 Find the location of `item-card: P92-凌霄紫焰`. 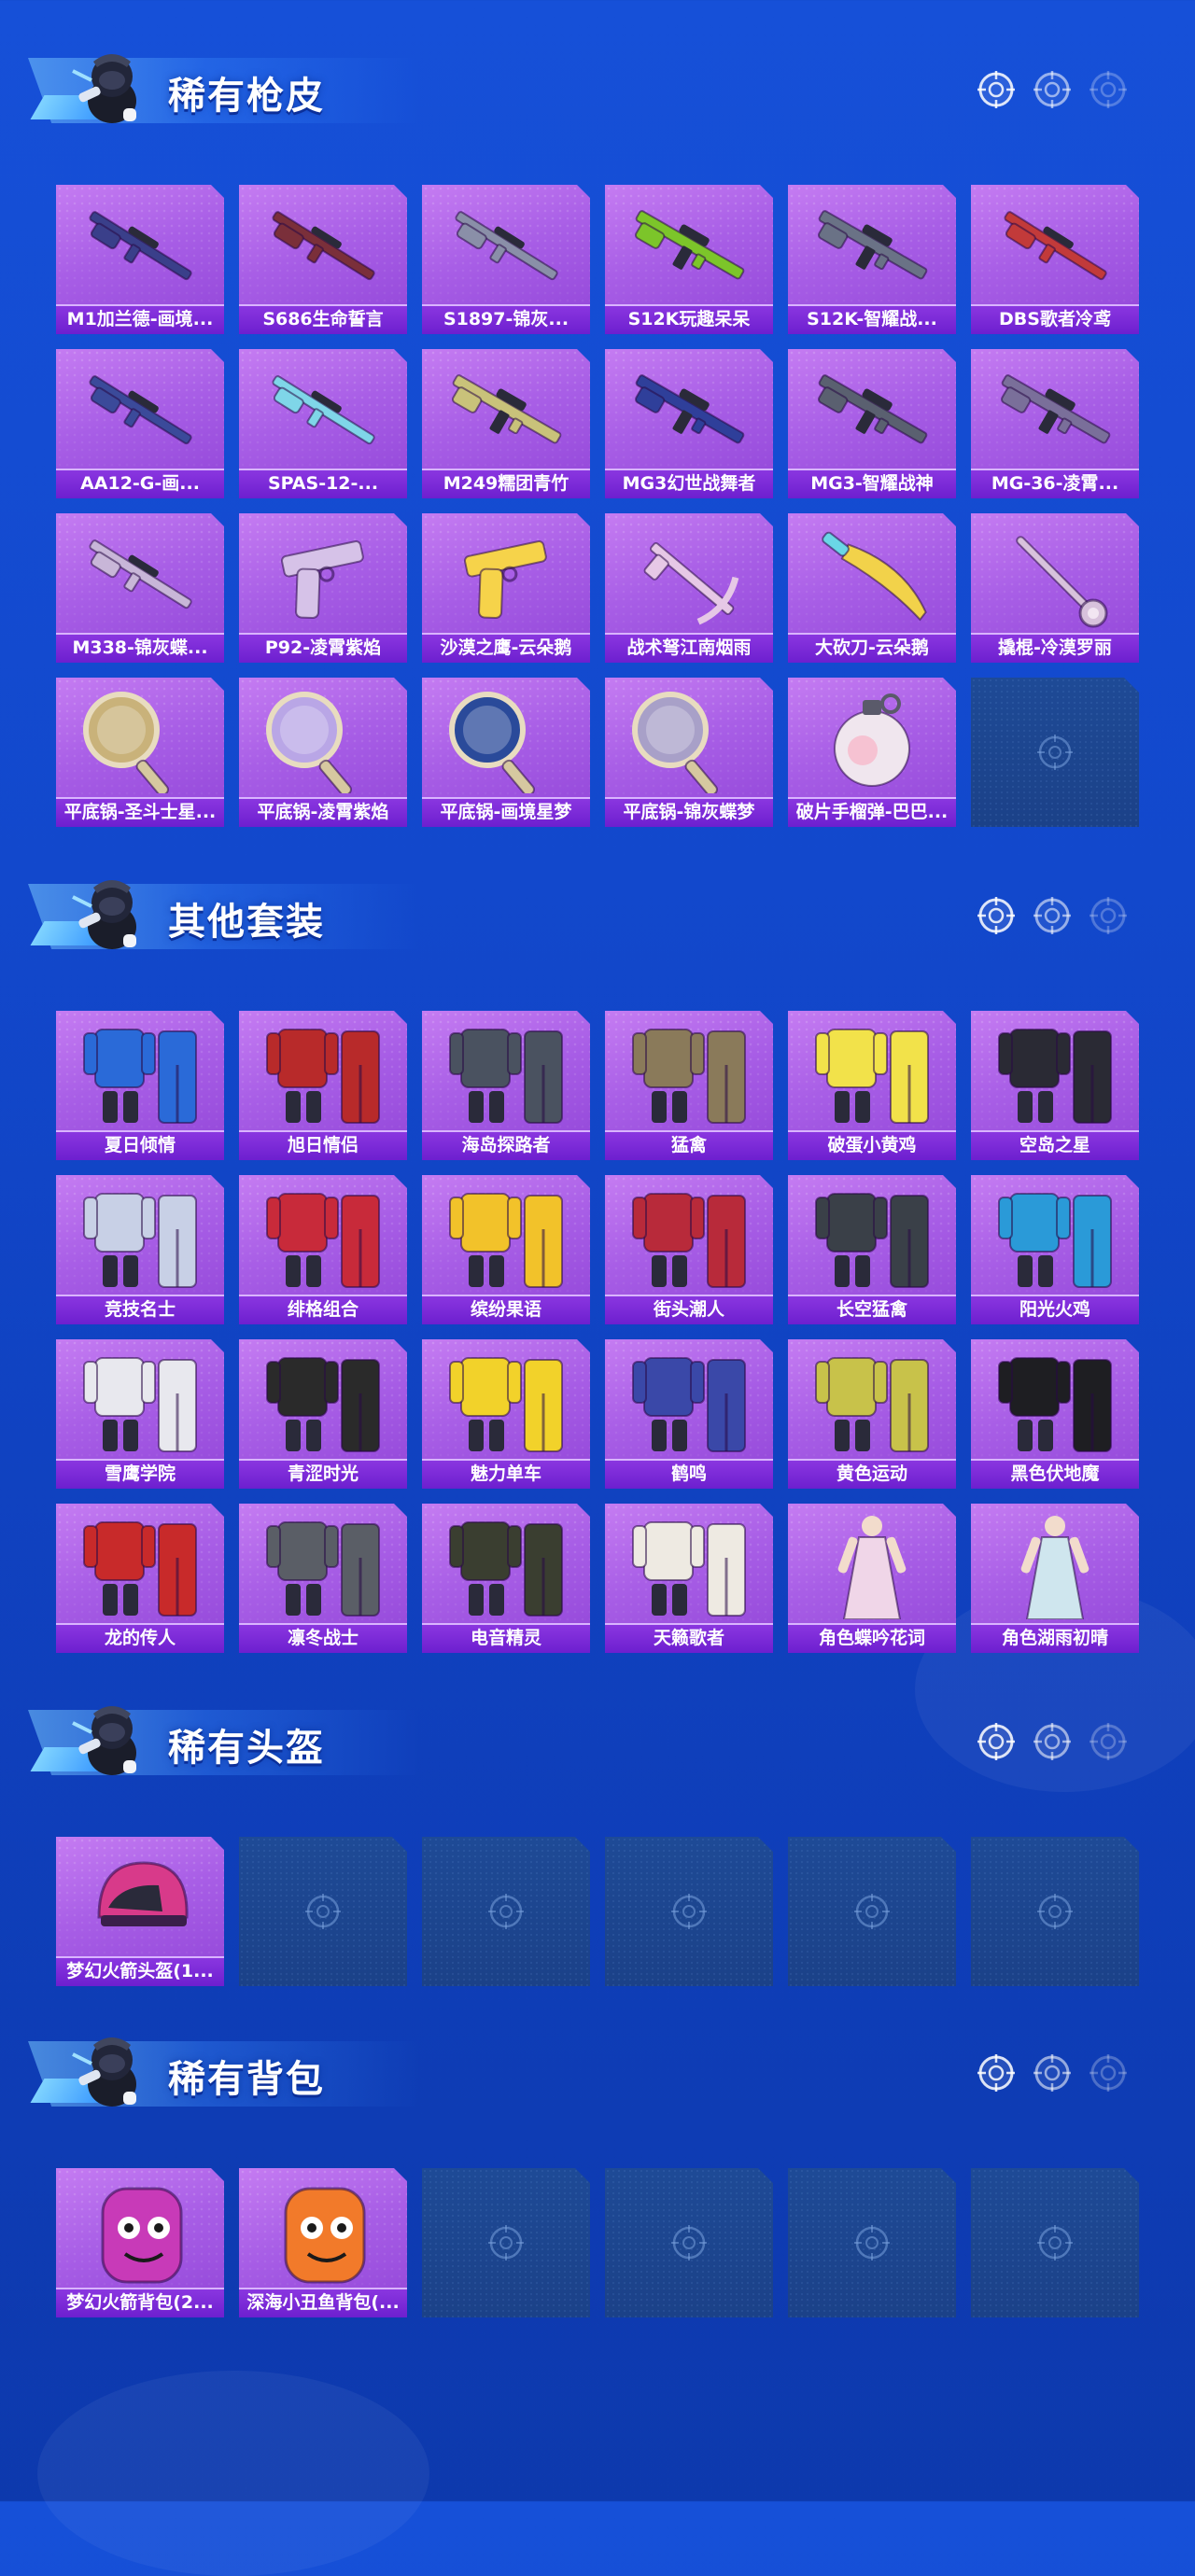

item-card: P92-凌霄紫焰 is located at coordinates (323, 588).